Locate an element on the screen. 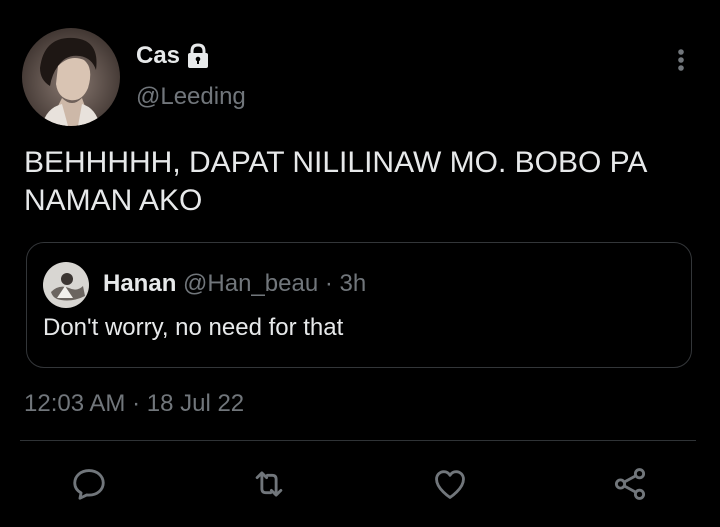  author-handle: @Leeding is located at coordinates (191, 97).